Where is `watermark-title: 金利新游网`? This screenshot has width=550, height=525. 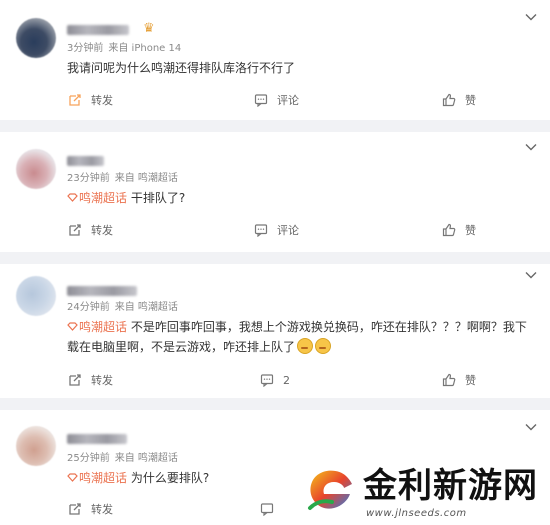 watermark-title: 金利新游网 is located at coordinates (450, 486).